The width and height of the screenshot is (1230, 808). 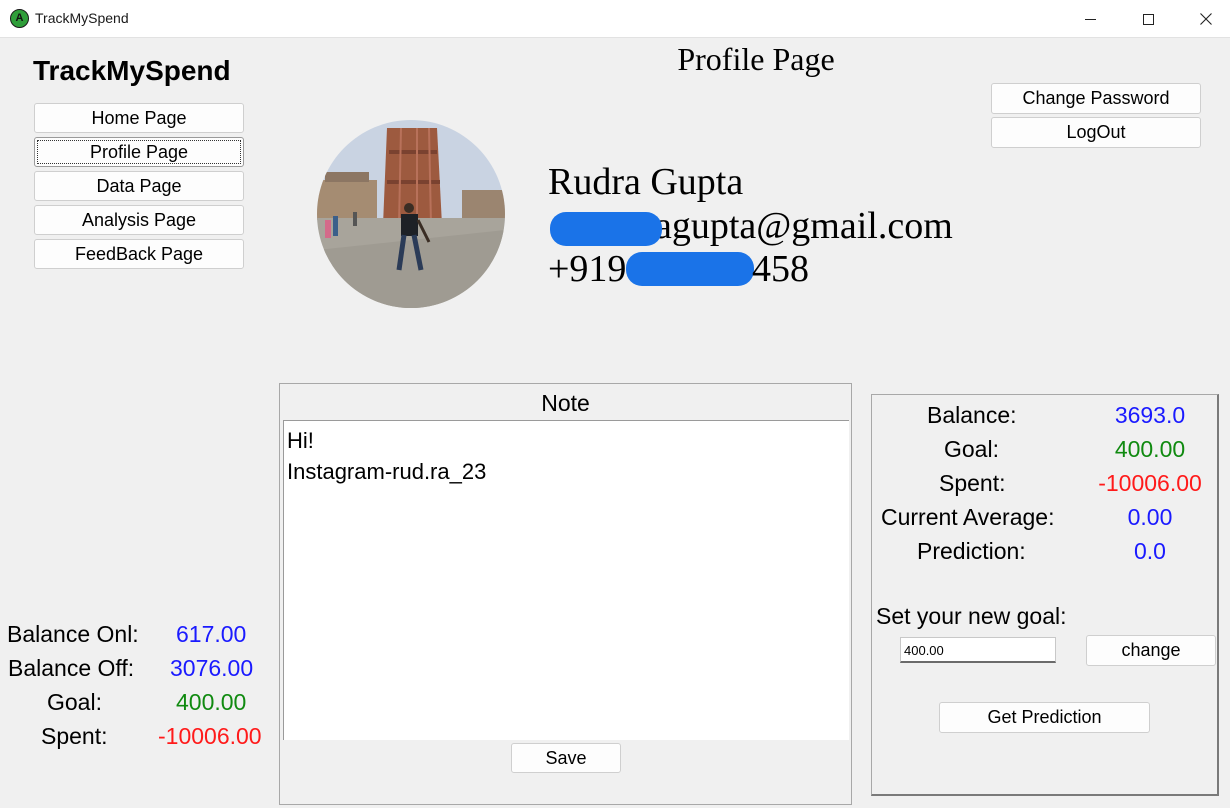 What do you see at coordinates (780, 269) in the screenshot?
I see `profile-phone-suffix: 458` at bounding box center [780, 269].